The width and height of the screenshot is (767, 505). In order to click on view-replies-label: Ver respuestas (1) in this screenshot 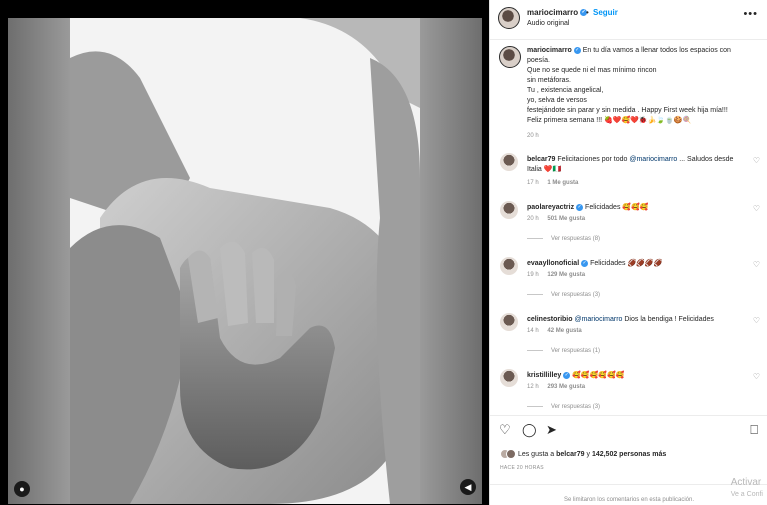, I will do `click(575, 351)`.